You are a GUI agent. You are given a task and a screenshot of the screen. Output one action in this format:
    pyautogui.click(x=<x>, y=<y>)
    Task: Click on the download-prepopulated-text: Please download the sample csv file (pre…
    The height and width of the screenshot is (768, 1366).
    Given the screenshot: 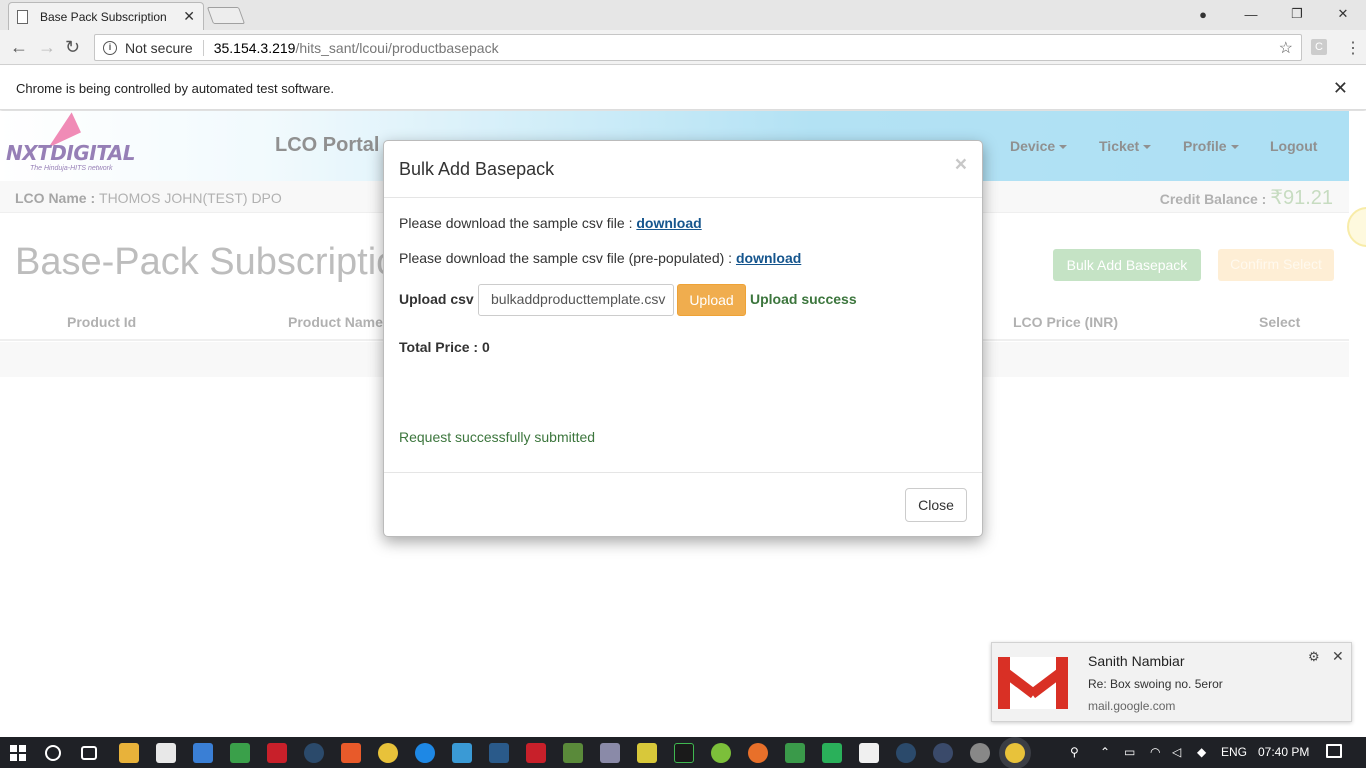 What is the action you would take?
    pyautogui.click(x=566, y=258)
    